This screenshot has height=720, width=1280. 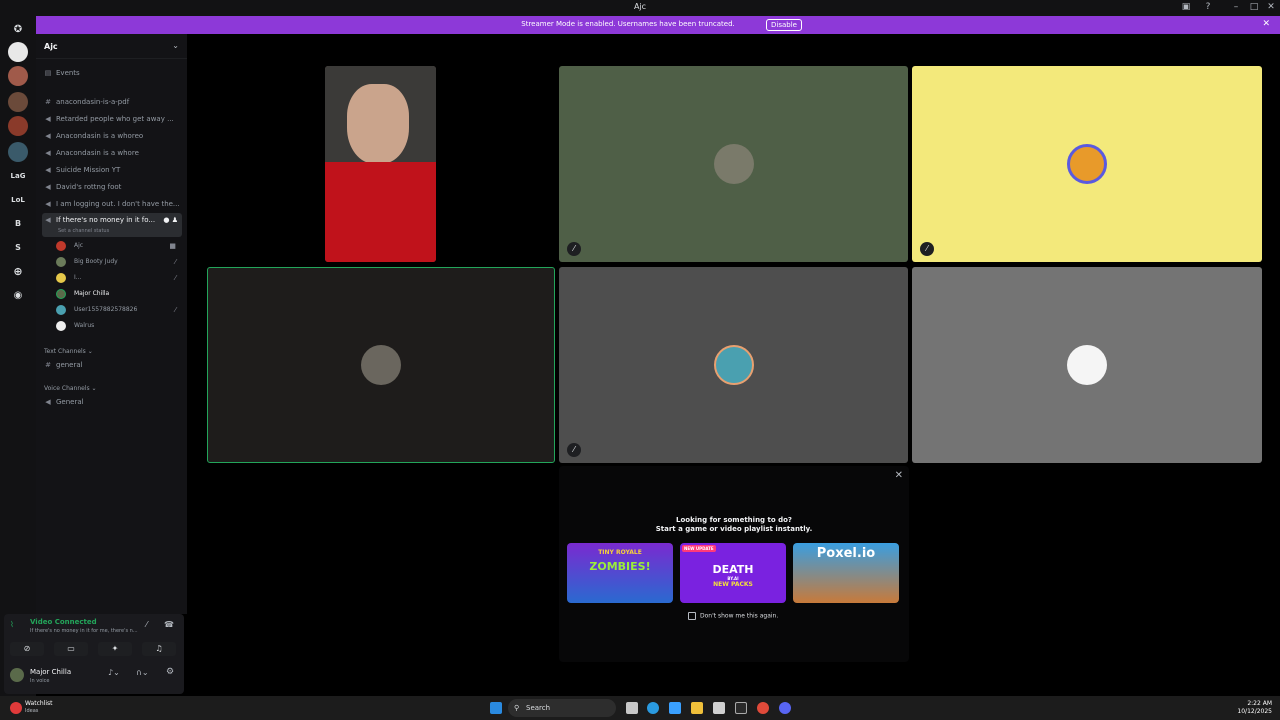 I want to click on voice-user: Major Chilla, so click(x=118, y=294).